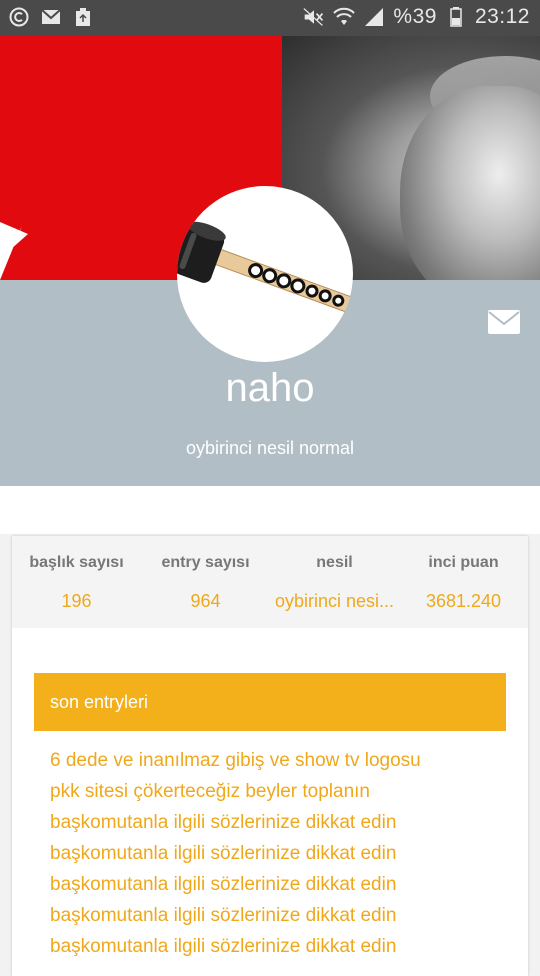  Describe the element at coordinates (19, 17) in the screenshot. I see `copyright-icon` at that location.